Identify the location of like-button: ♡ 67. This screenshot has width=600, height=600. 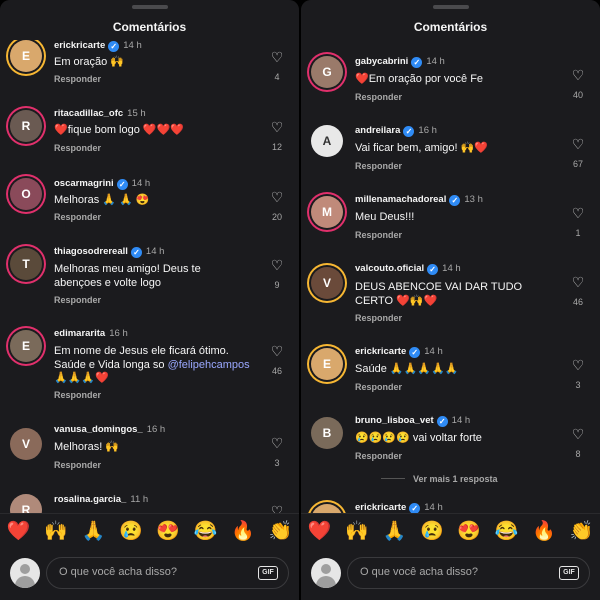
(578, 153).